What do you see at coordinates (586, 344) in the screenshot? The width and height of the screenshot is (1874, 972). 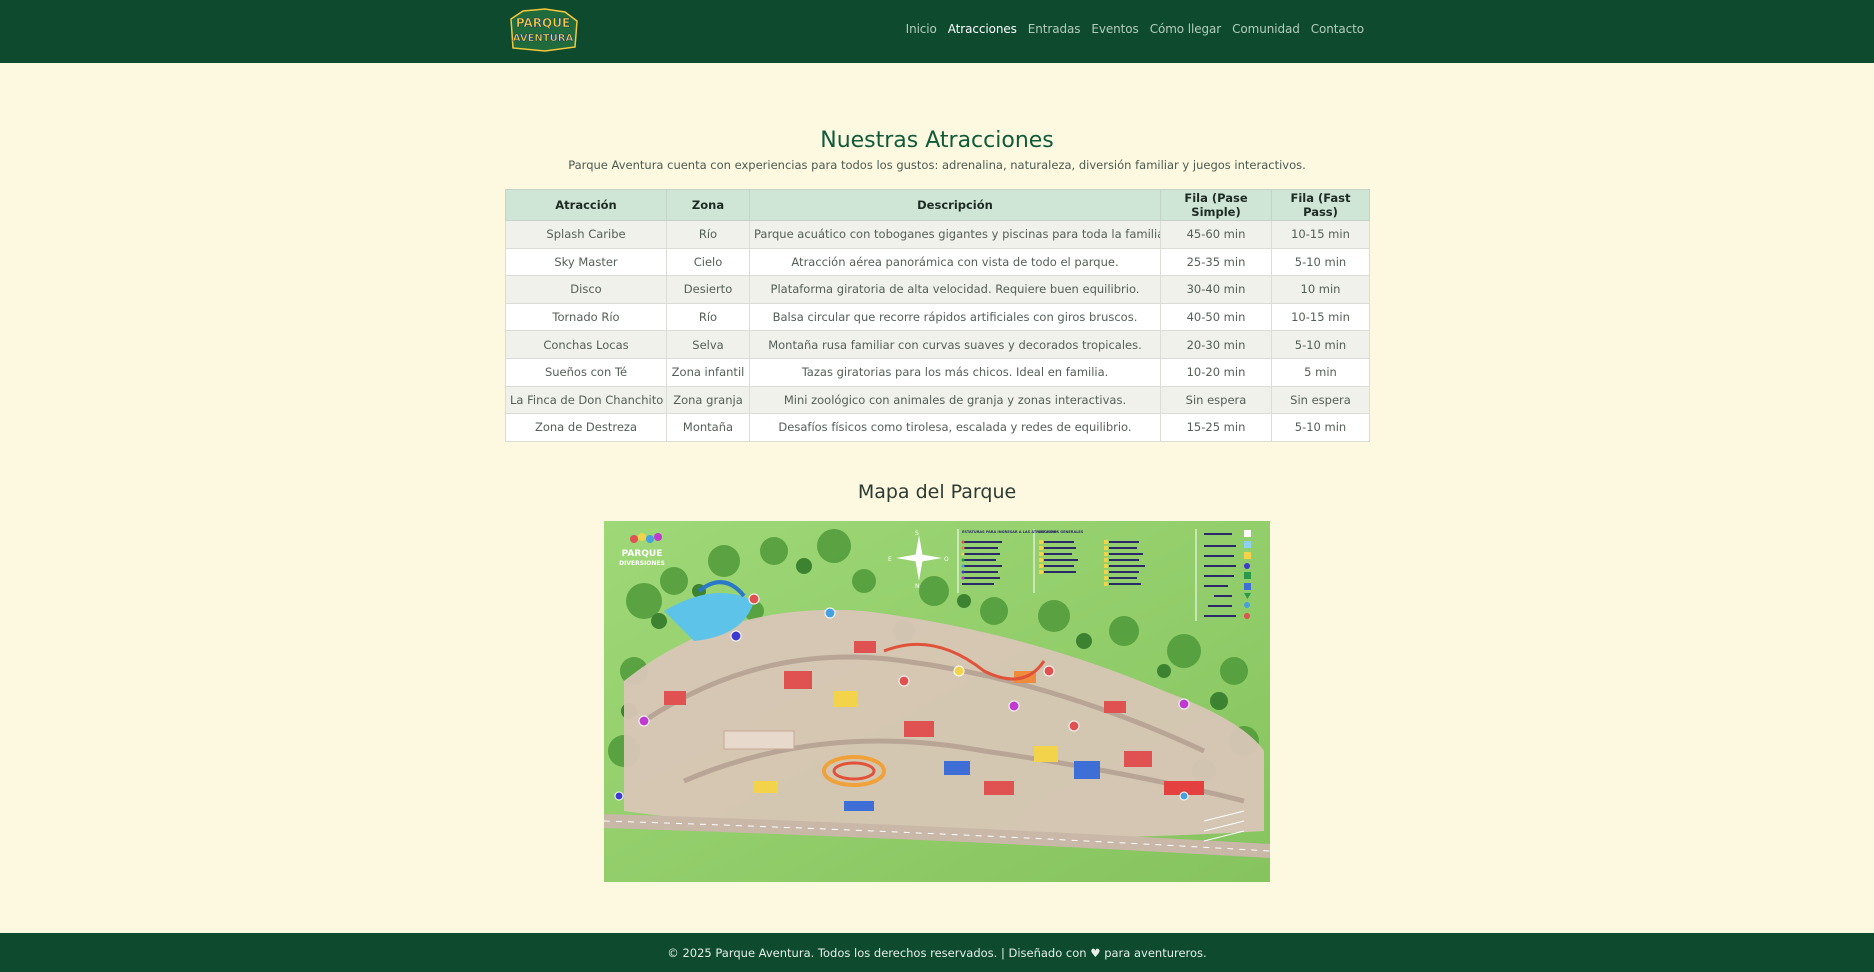 I see `cell-atraccion: Conchas Locas` at bounding box center [586, 344].